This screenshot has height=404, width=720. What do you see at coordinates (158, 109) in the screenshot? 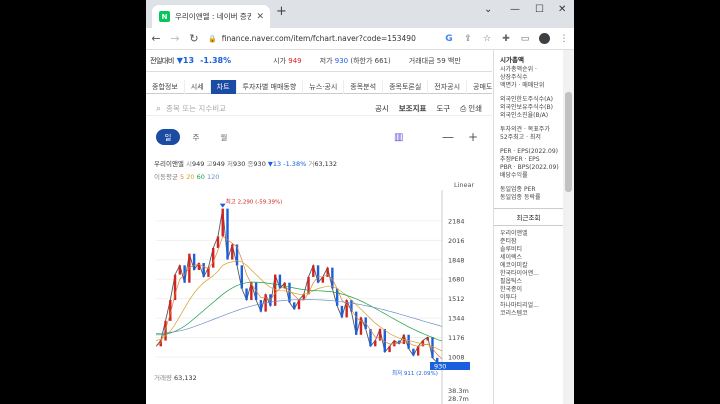
I see `search-icon: ⌕` at bounding box center [158, 109].